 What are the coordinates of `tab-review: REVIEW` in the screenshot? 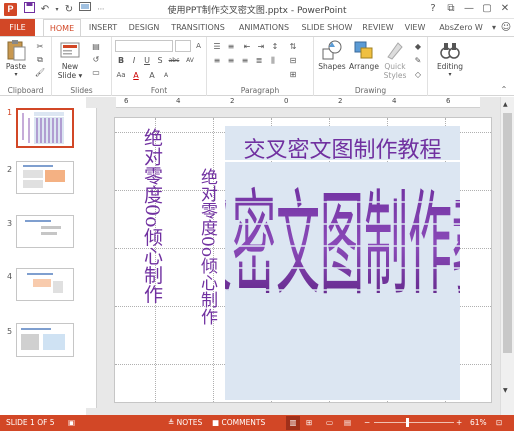 It's located at (378, 27).